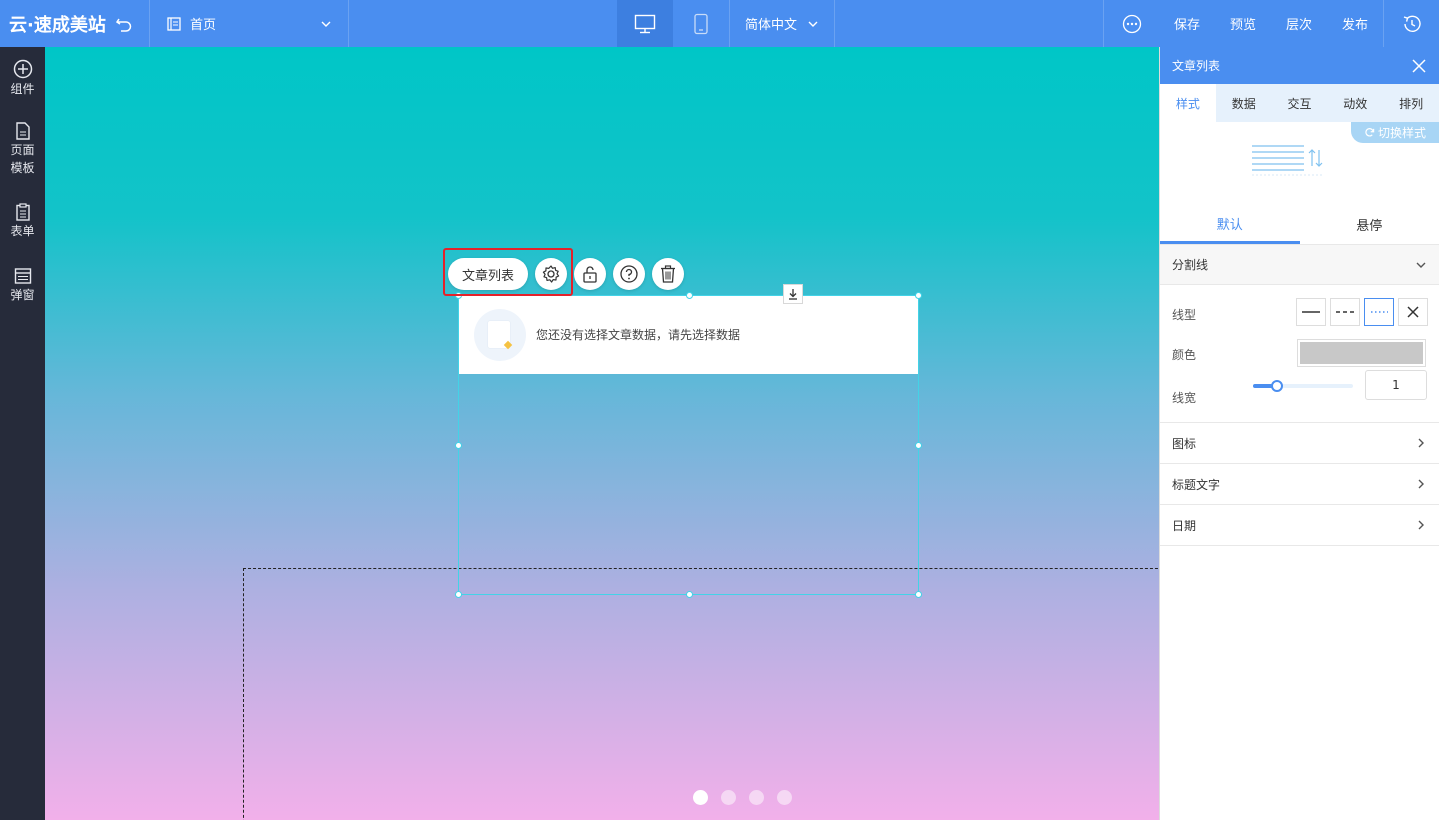 The width and height of the screenshot is (1439, 820). I want to click on top-bar: 云·速成美站 首页 简体中文 保存 预览 层次 发布, so click(719, 23).